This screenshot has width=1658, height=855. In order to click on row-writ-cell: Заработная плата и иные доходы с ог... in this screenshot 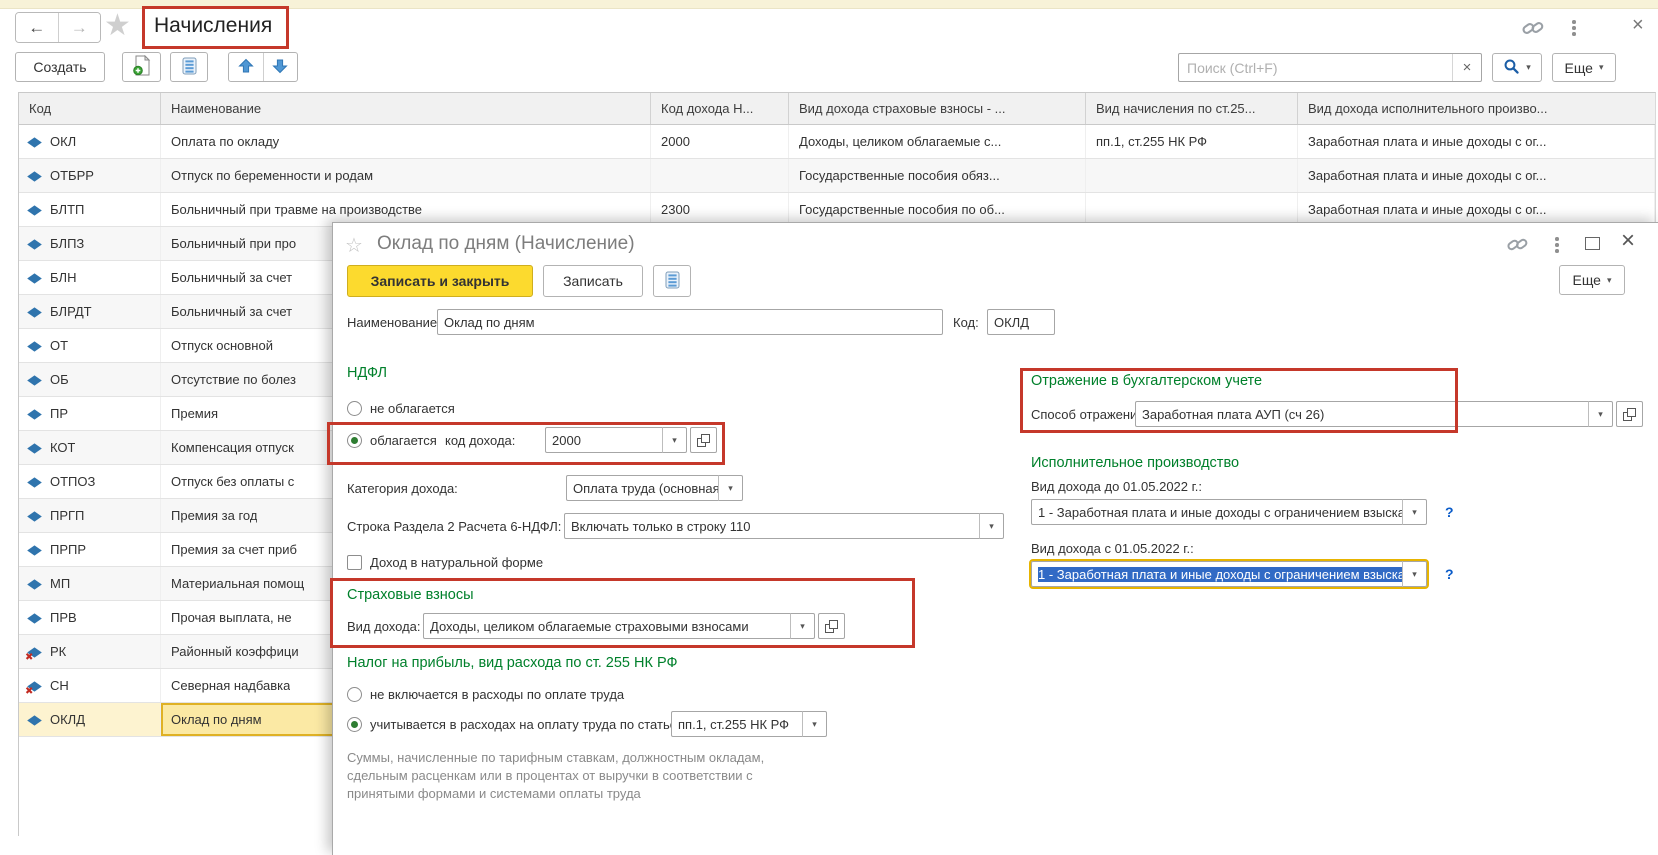, I will do `click(1476, 175)`.